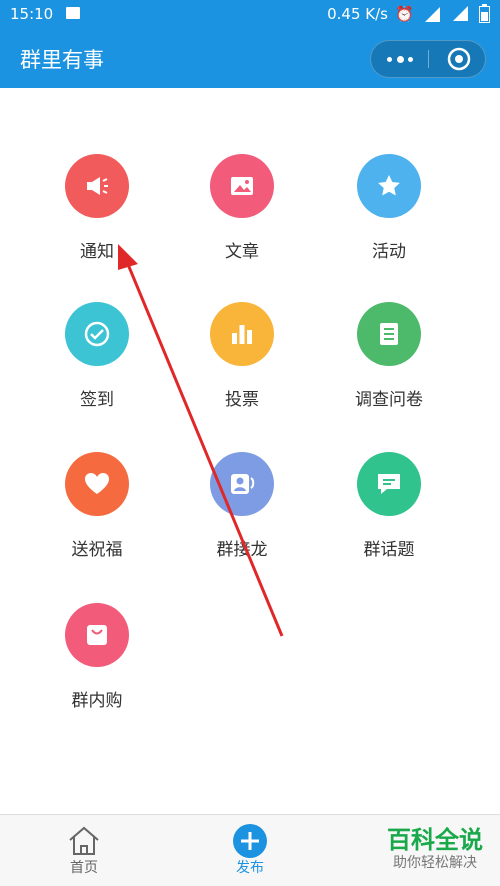 This screenshot has height=886, width=500. Describe the element at coordinates (357, 14) in the screenshot. I see `network-speed: 0.45 K/s` at that location.